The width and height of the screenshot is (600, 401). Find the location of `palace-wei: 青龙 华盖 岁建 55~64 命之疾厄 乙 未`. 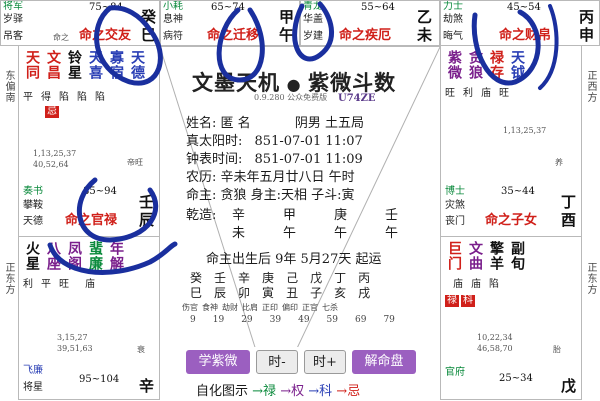

palace-wei: 青龙 华盖 岁建 55~64 命之疾厄 乙 未 is located at coordinates (370, 23).